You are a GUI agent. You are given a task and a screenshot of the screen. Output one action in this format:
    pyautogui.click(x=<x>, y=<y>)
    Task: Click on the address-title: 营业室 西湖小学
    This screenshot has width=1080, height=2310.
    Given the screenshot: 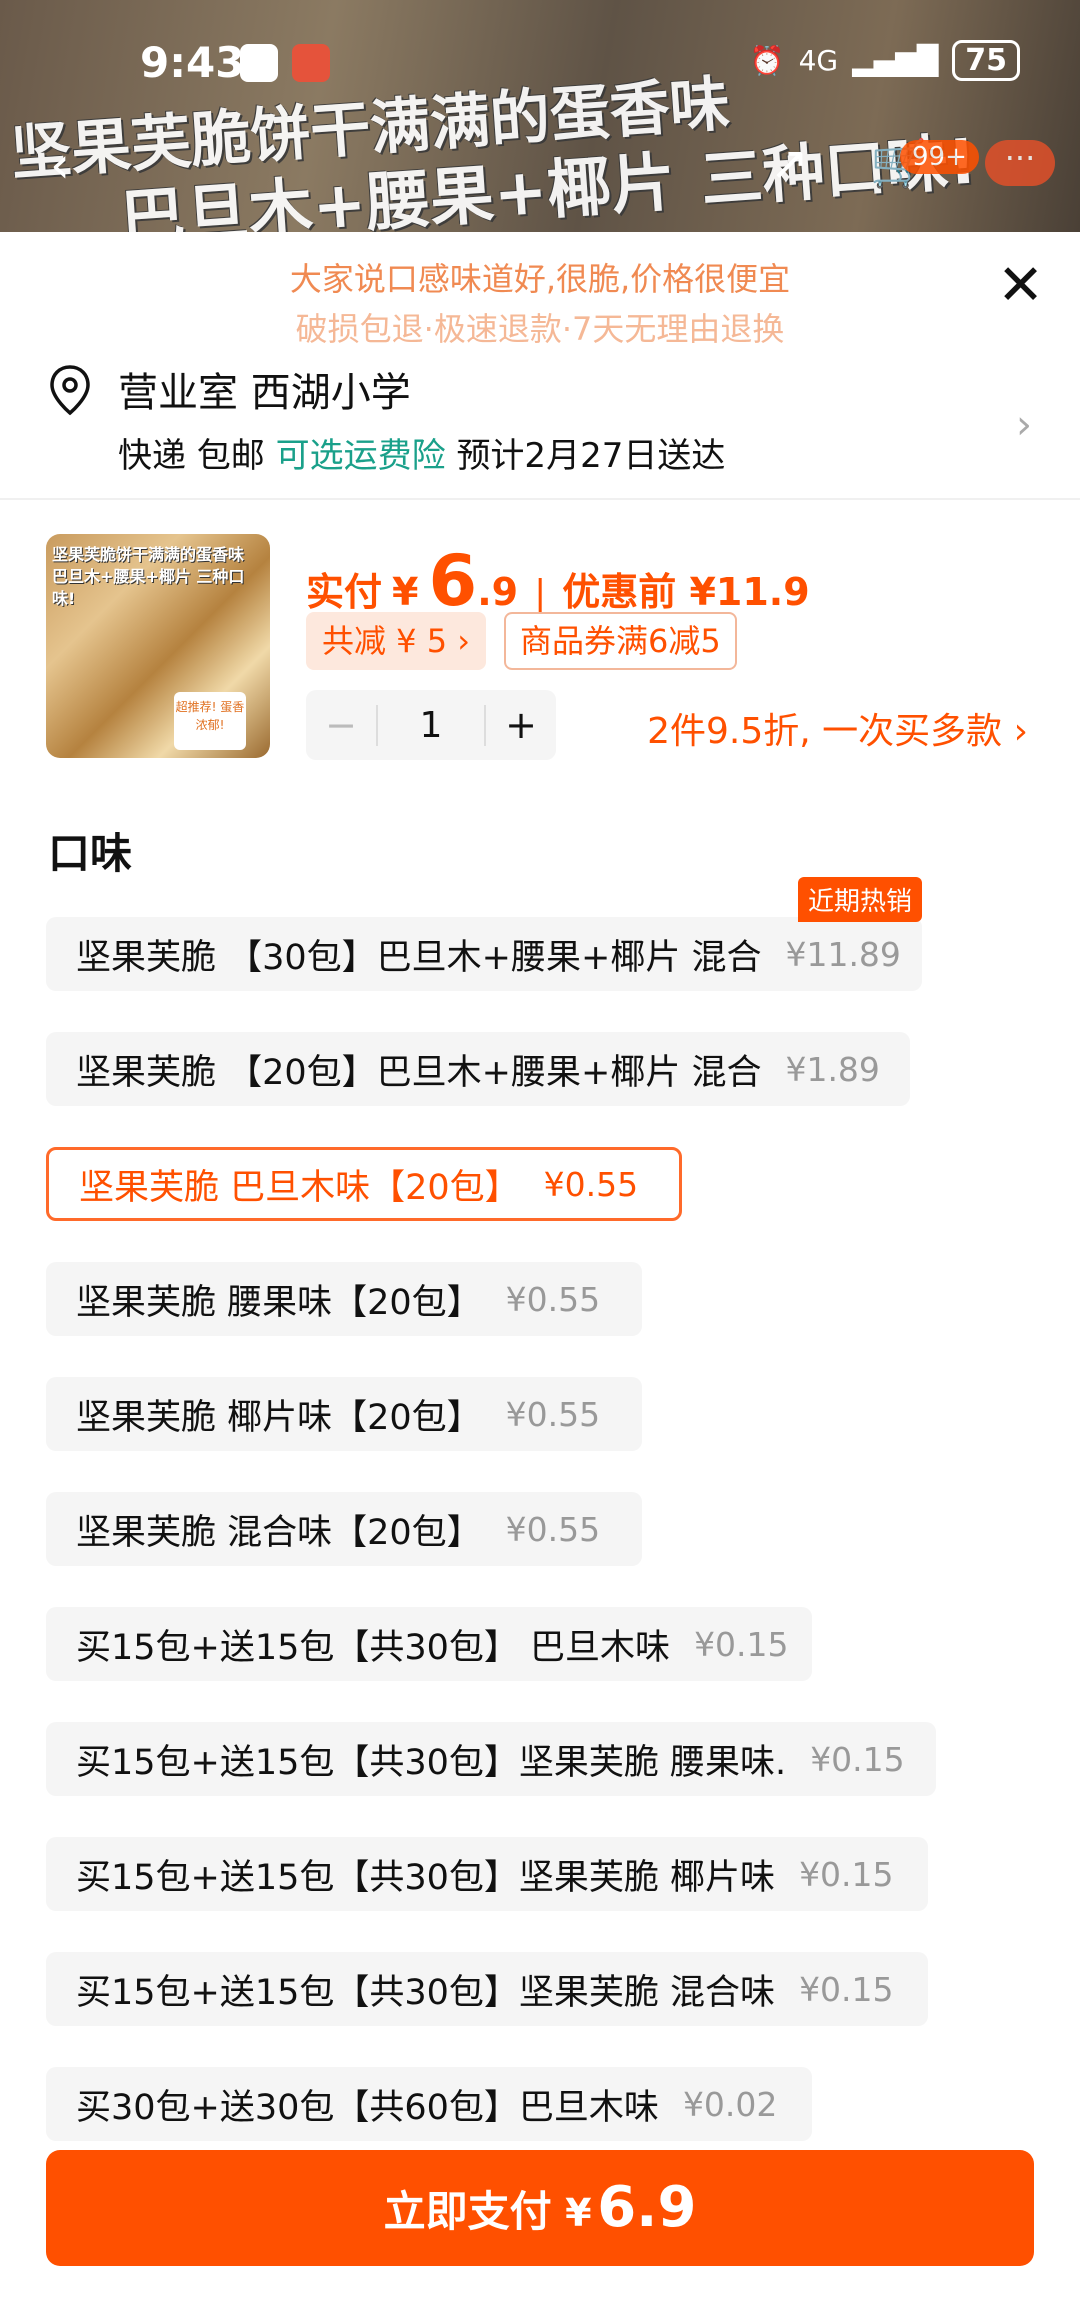 What is the action you would take?
    pyautogui.click(x=264, y=389)
    